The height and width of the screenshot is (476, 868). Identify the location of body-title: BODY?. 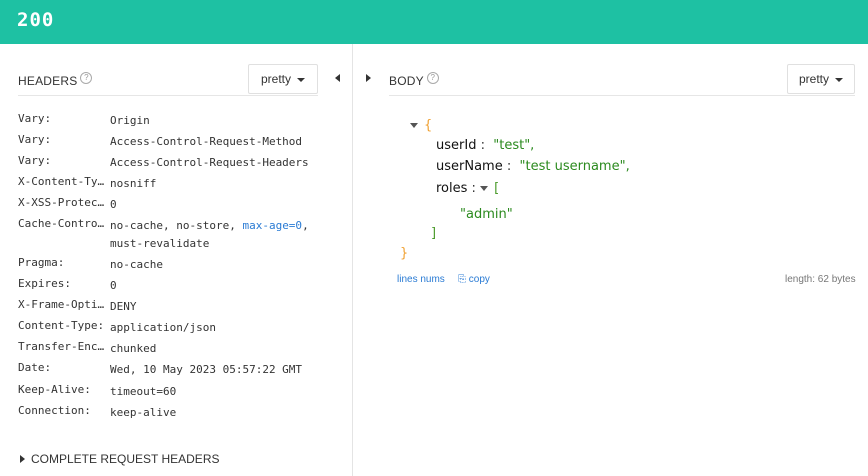
(414, 80).